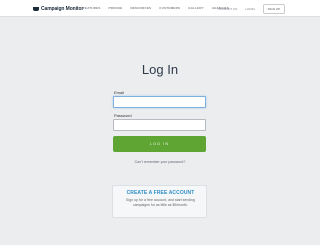  Describe the element at coordinates (62, 8) in the screenshot. I see `brand-name: Campaign Monitor` at that location.